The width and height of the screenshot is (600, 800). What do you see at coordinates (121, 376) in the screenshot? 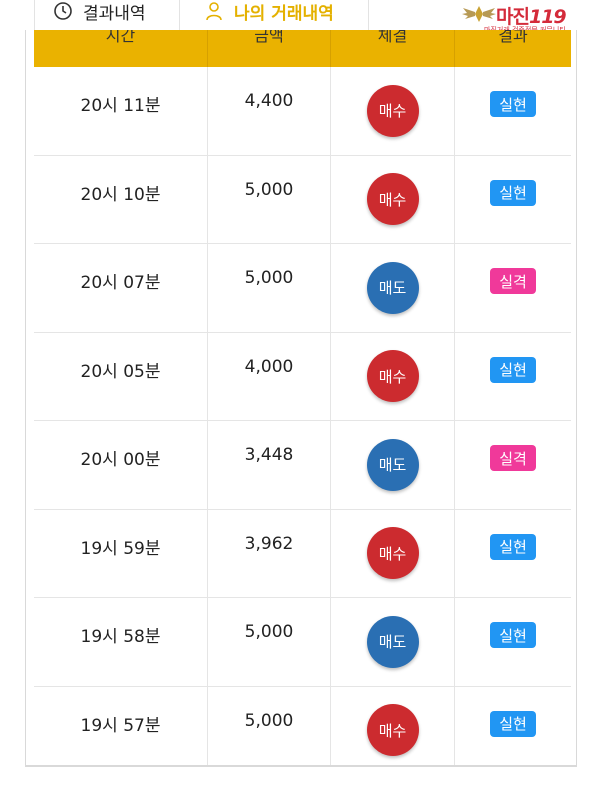
I see `cell-time: 20시 05분` at bounding box center [121, 376].